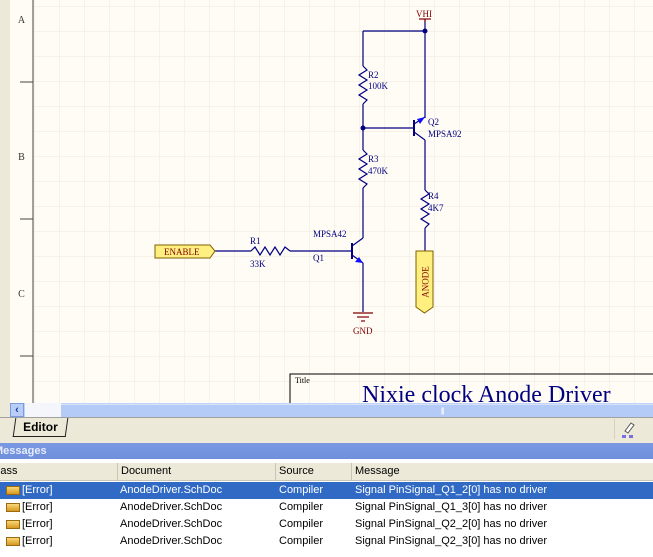  I want to click on grip-icon: |||, so click(443, 411).